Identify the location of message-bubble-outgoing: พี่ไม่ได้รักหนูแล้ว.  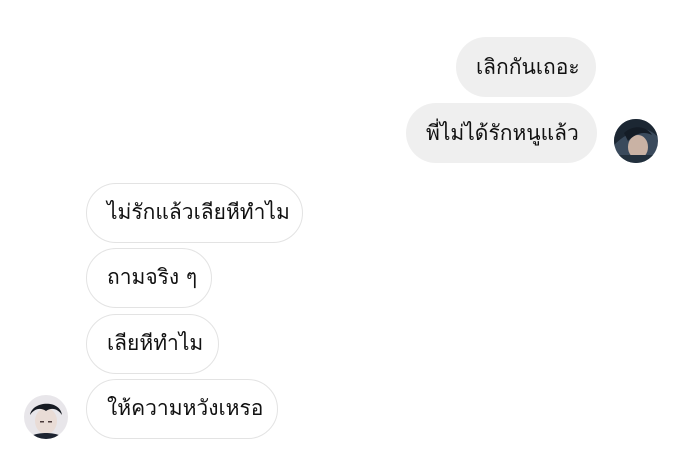
(501, 133).